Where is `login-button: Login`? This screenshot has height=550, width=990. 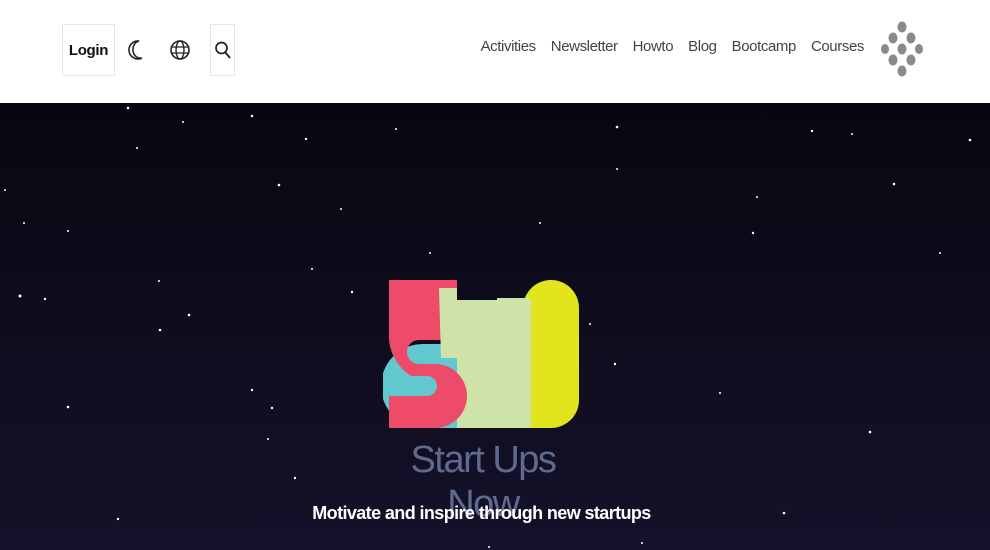 login-button: Login is located at coordinates (88, 50).